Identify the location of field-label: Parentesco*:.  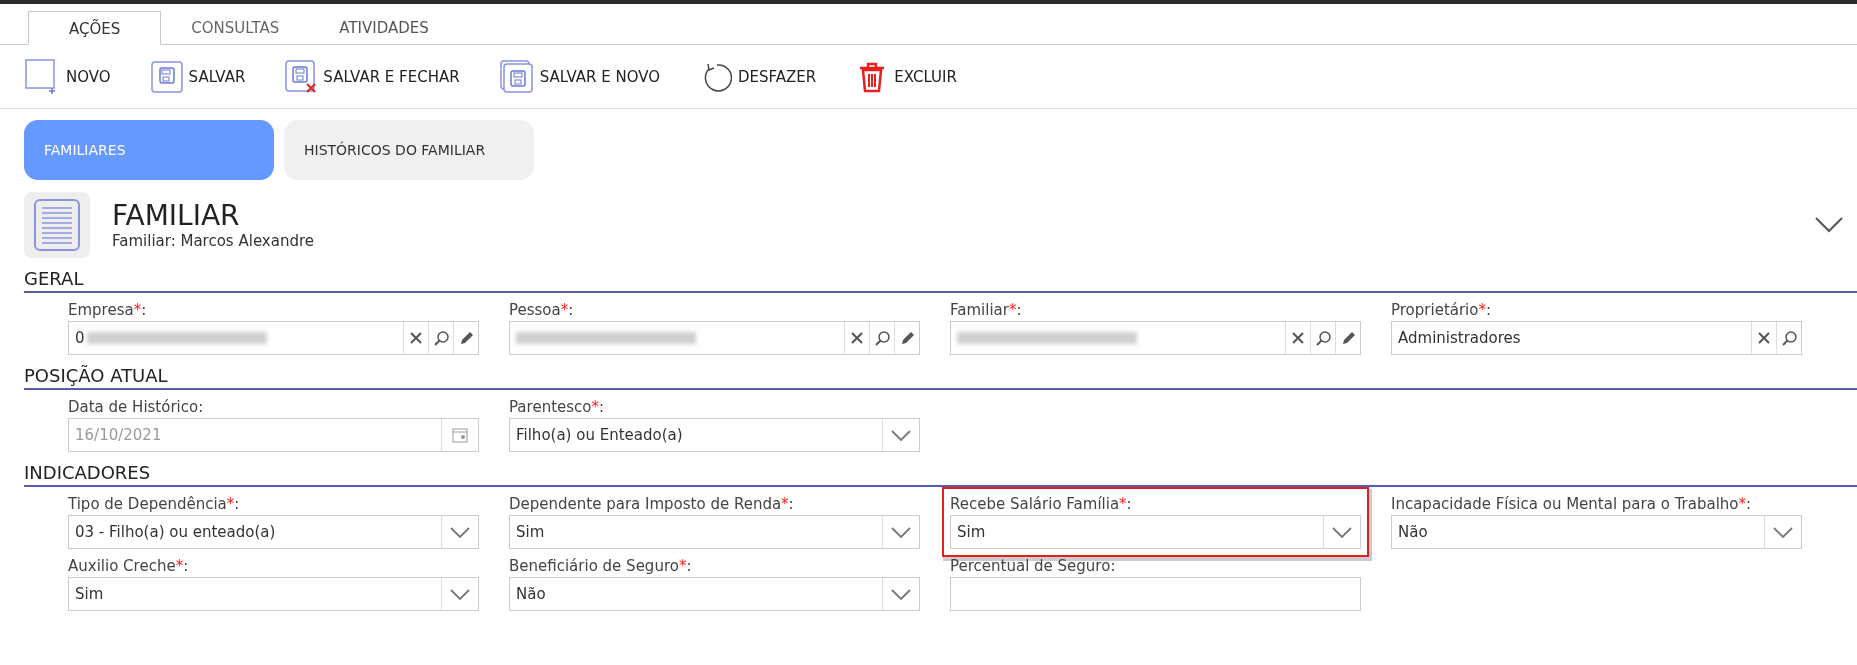
(557, 408).